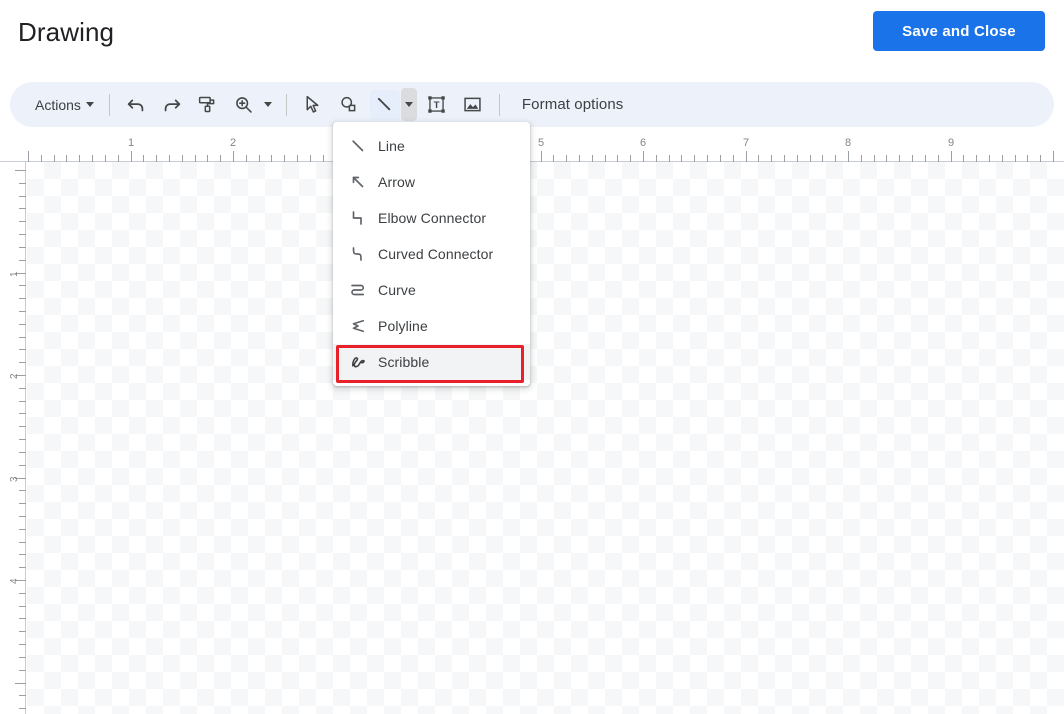  Describe the element at coordinates (431, 362) in the screenshot. I see `menu-item-scribble: Scribble` at that location.